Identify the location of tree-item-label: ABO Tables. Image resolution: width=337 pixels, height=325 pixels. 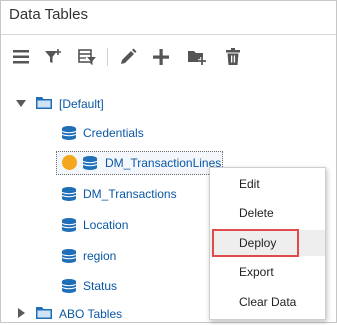
(91, 314).